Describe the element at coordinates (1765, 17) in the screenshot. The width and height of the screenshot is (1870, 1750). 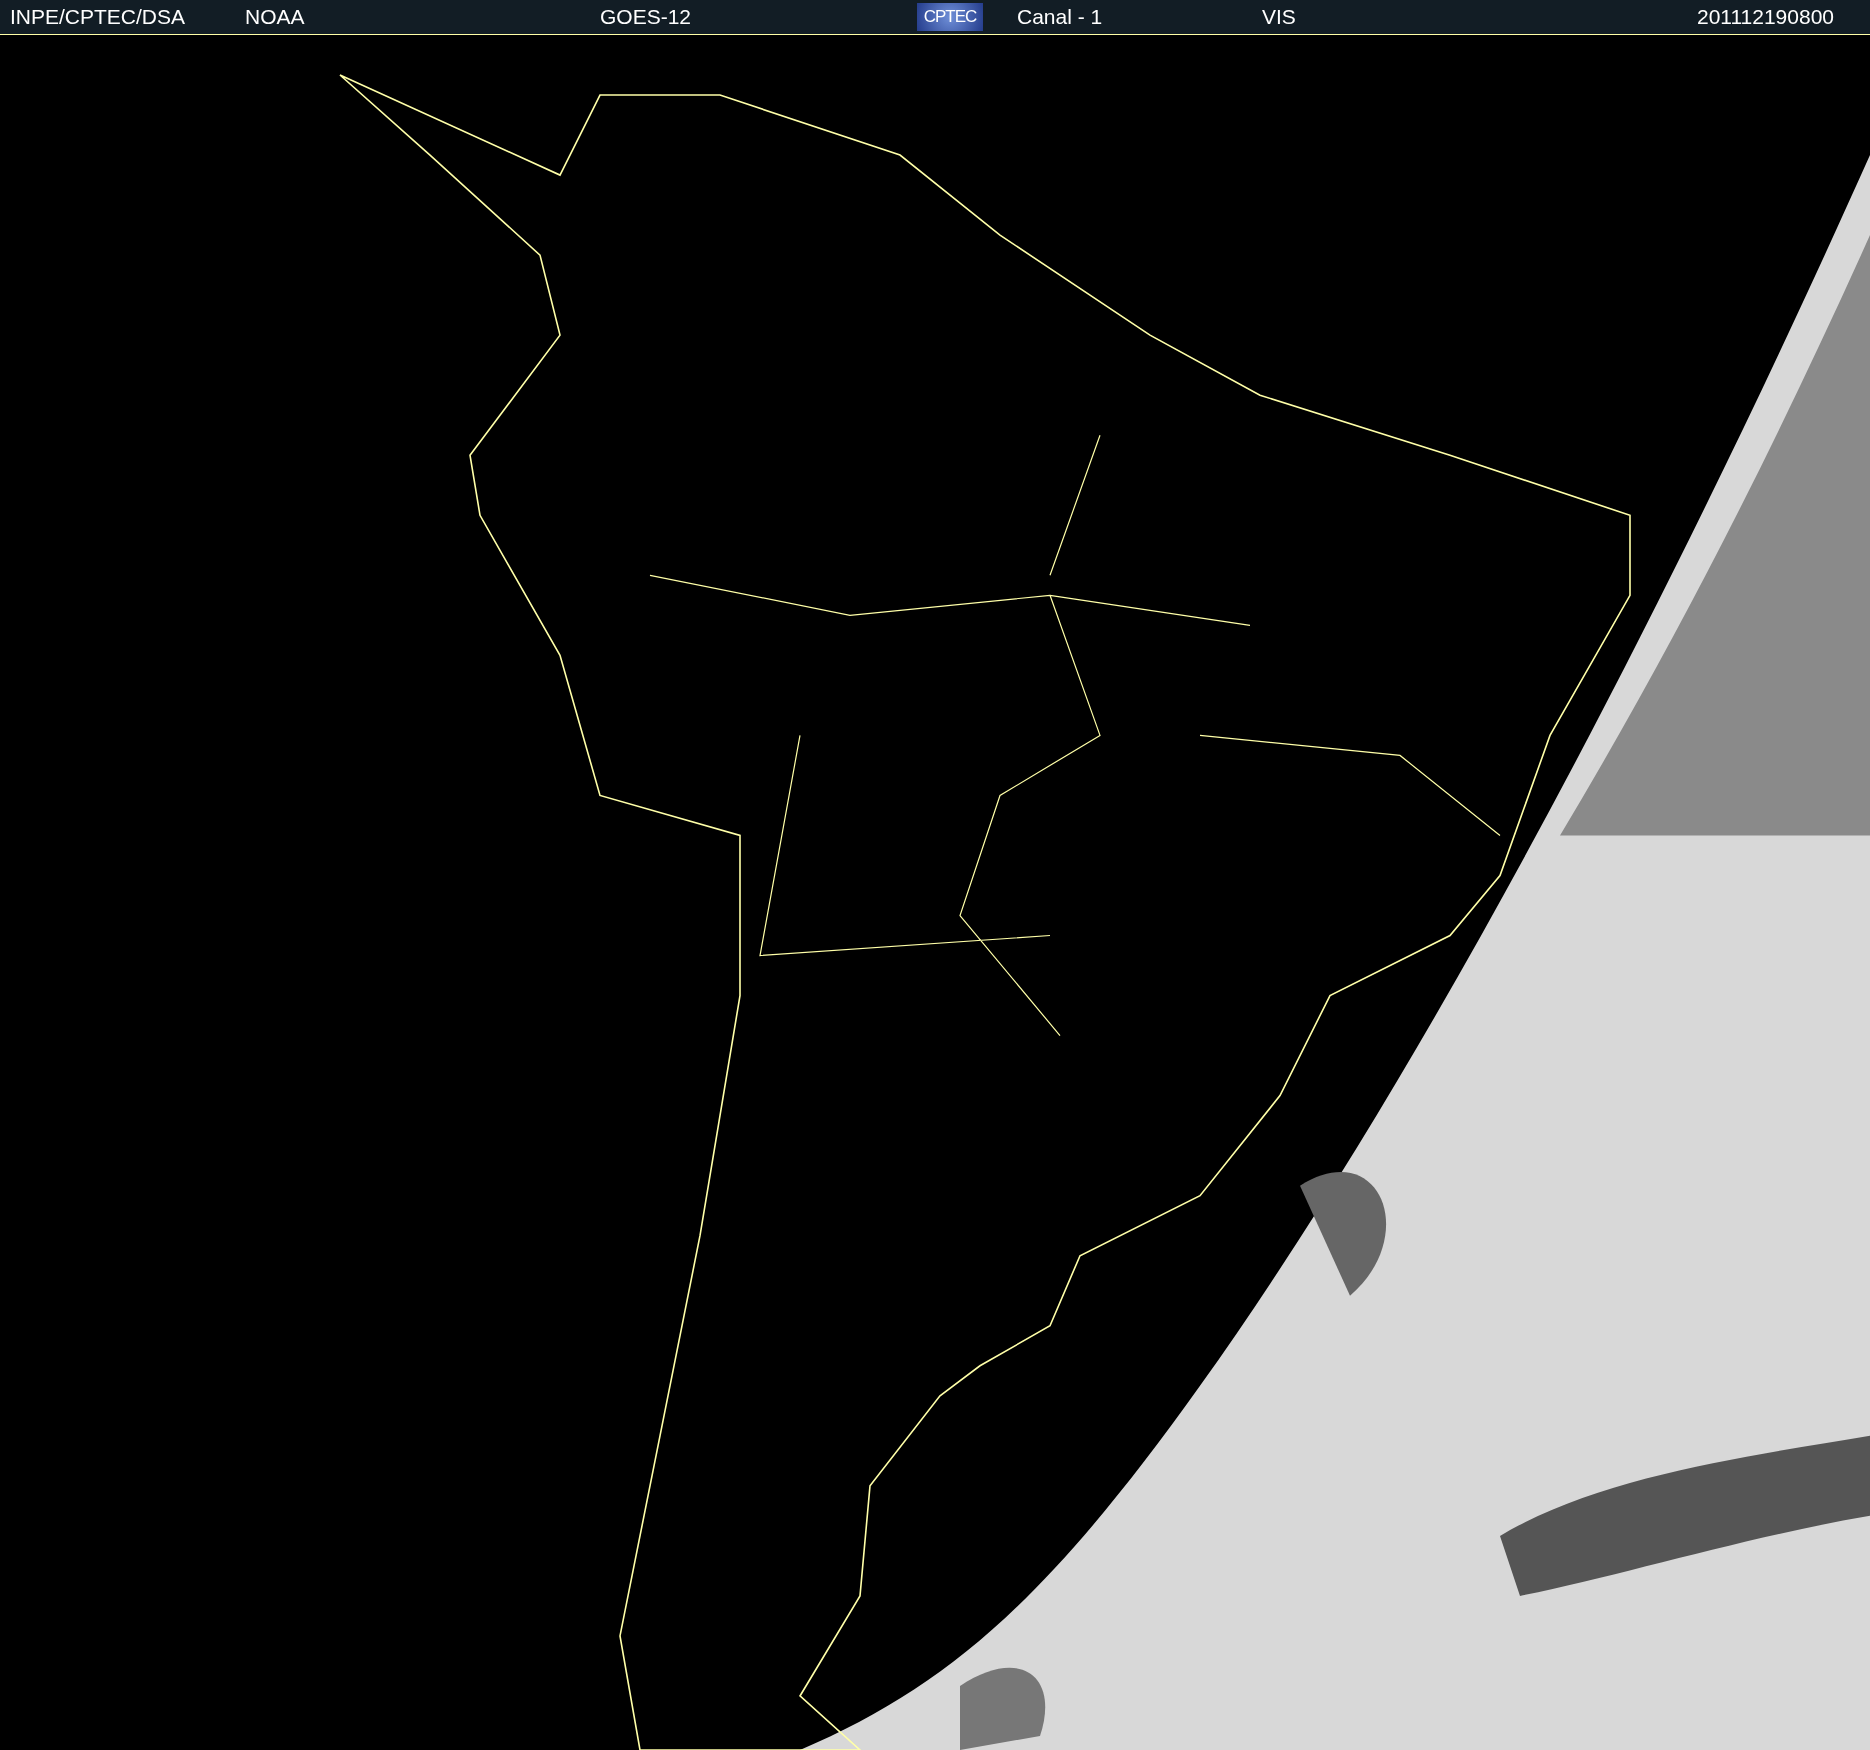
I see `header-label: 201112190800` at that location.